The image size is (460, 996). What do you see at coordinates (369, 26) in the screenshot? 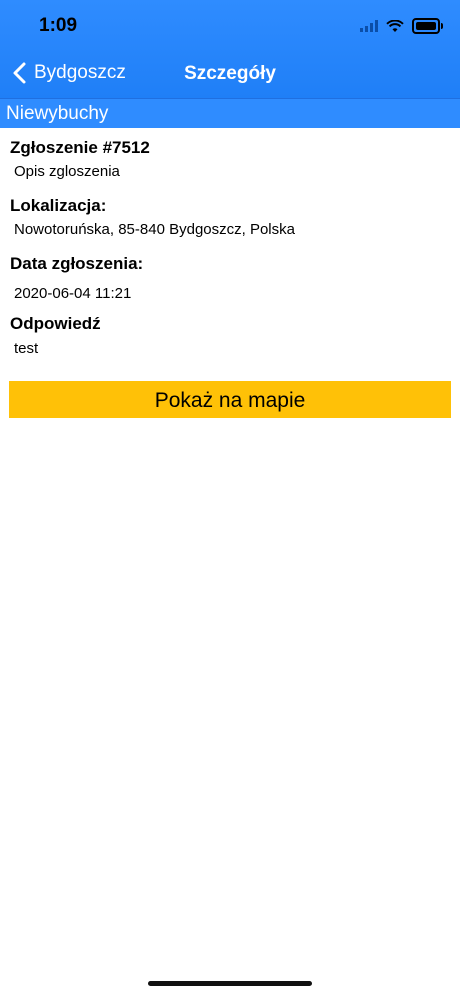
I see `cellular-signal-icon` at bounding box center [369, 26].